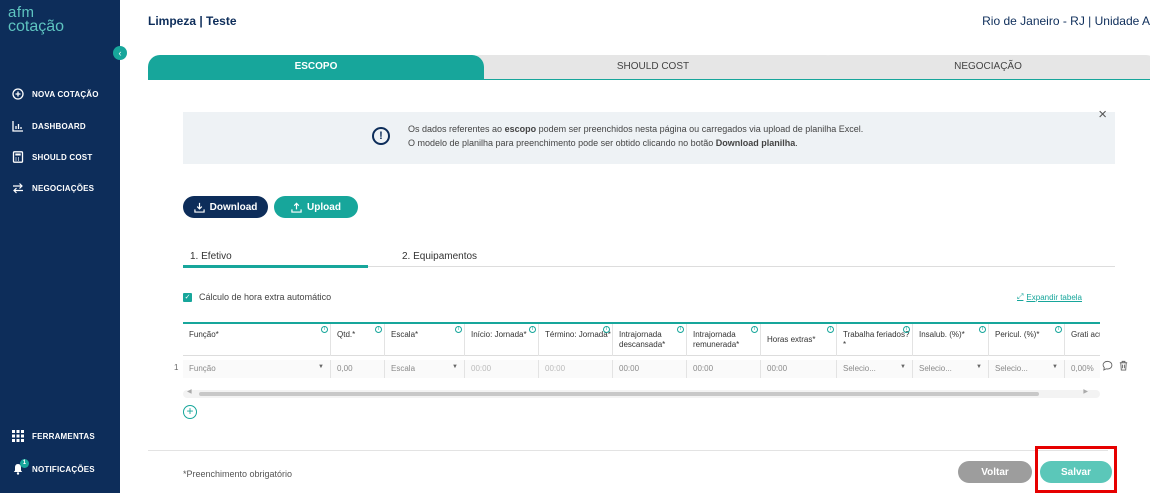  What do you see at coordinates (576, 369) in the screenshot?
I see `termino-input: 00:00` at bounding box center [576, 369].